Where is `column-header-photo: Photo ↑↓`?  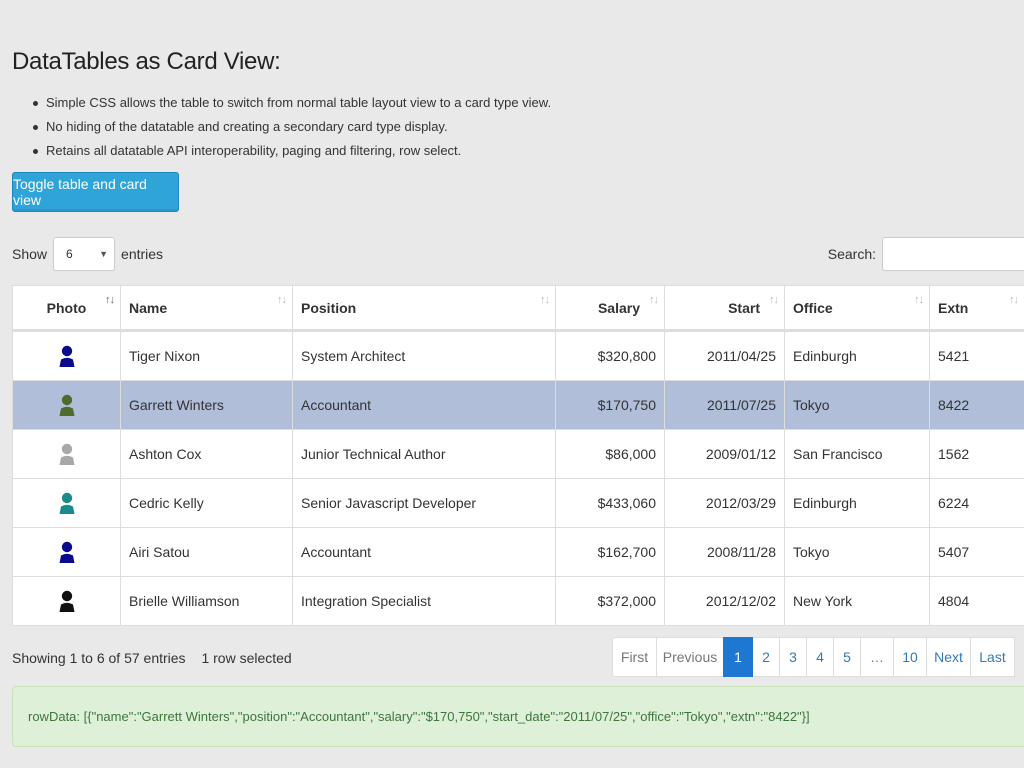 column-header-photo: Photo ↑↓ is located at coordinates (66, 308).